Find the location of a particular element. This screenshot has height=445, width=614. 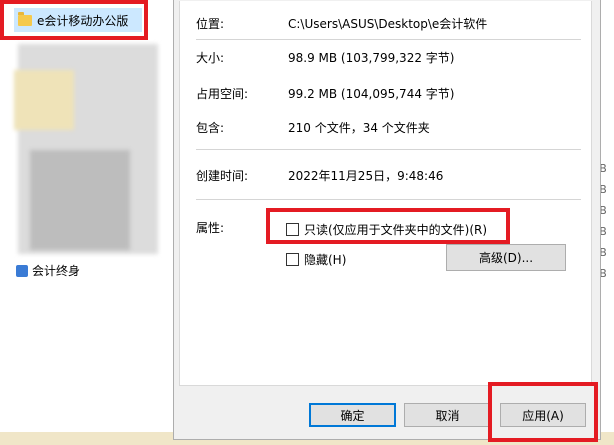

location-value: C:\Users\ASUS\Desktop\e会计软件 is located at coordinates (388, 24).